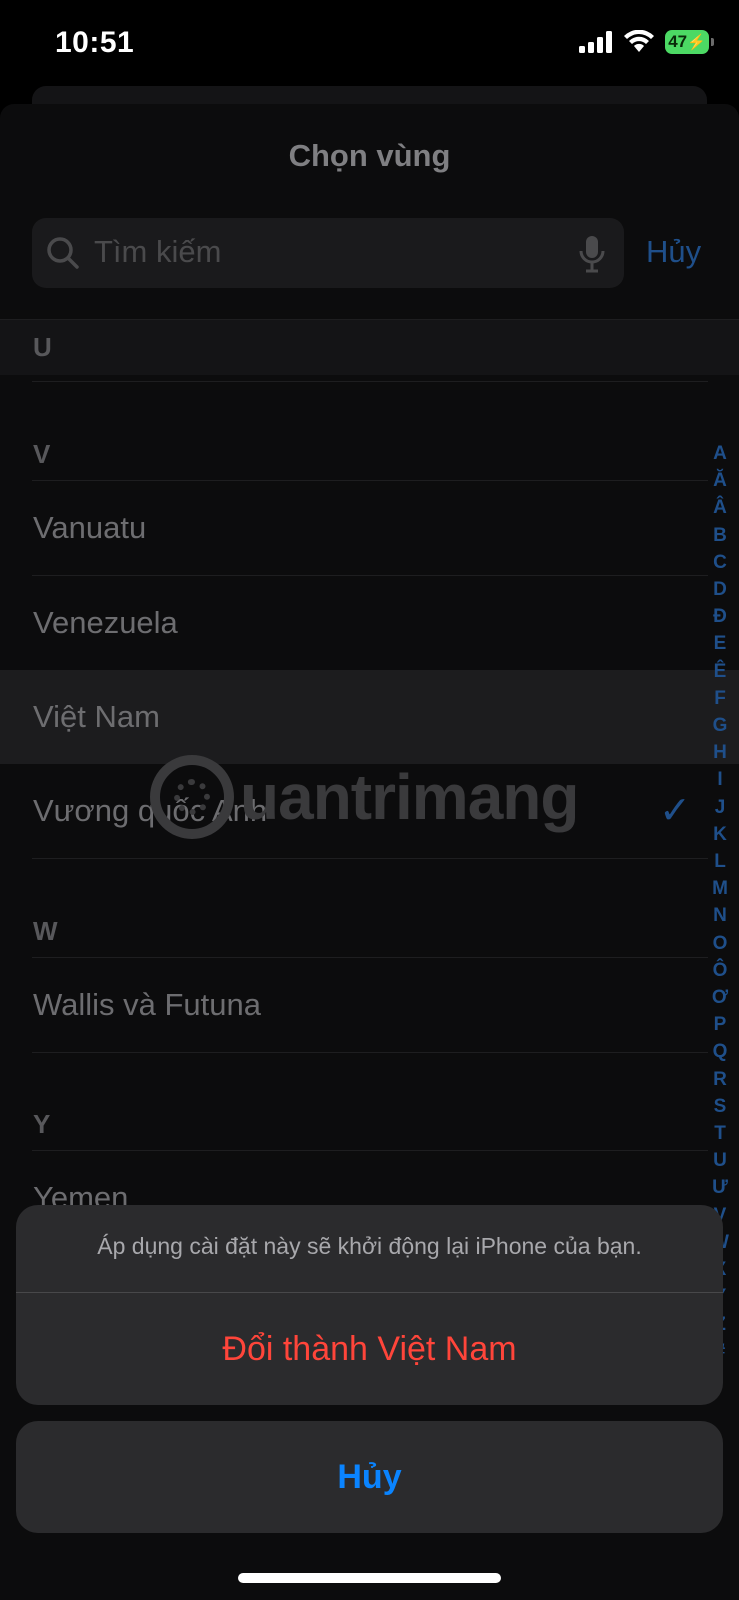 The image size is (739, 1600). I want to click on watermark-icon, so click(192, 797).